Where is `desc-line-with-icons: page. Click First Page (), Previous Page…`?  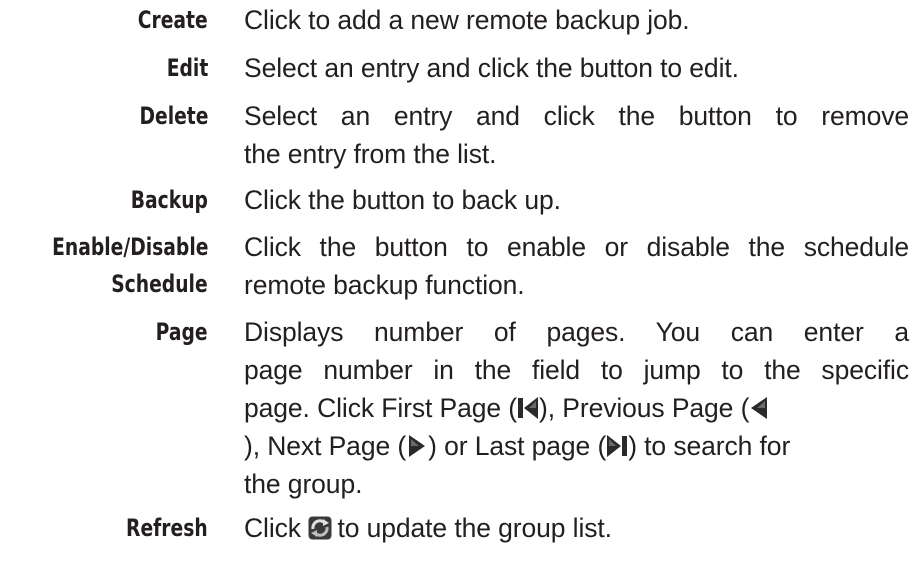 desc-line-with-icons: page. Click First Page (), Previous Page… is located at coordinates (576, 408).